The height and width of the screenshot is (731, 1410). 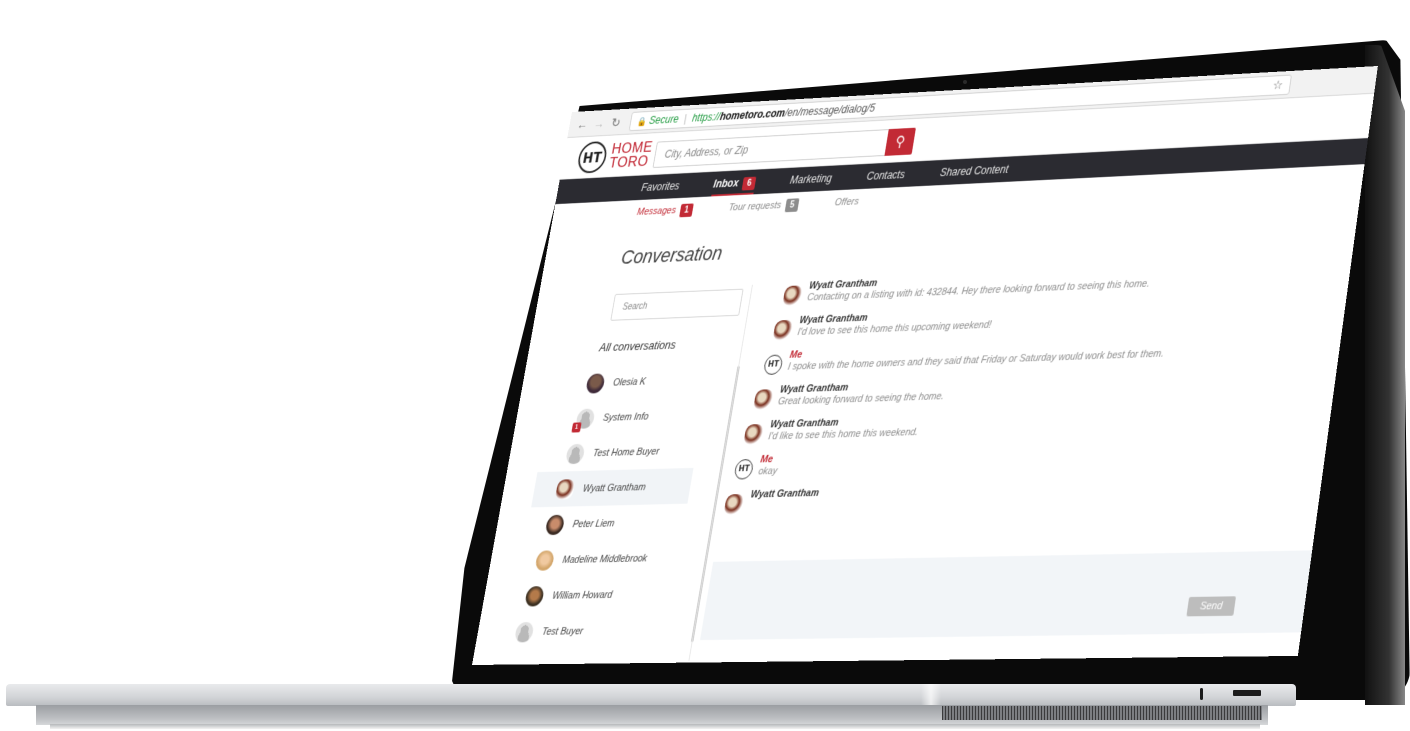 I want to click on location-search: ⚲, so click(x=784, y=147).